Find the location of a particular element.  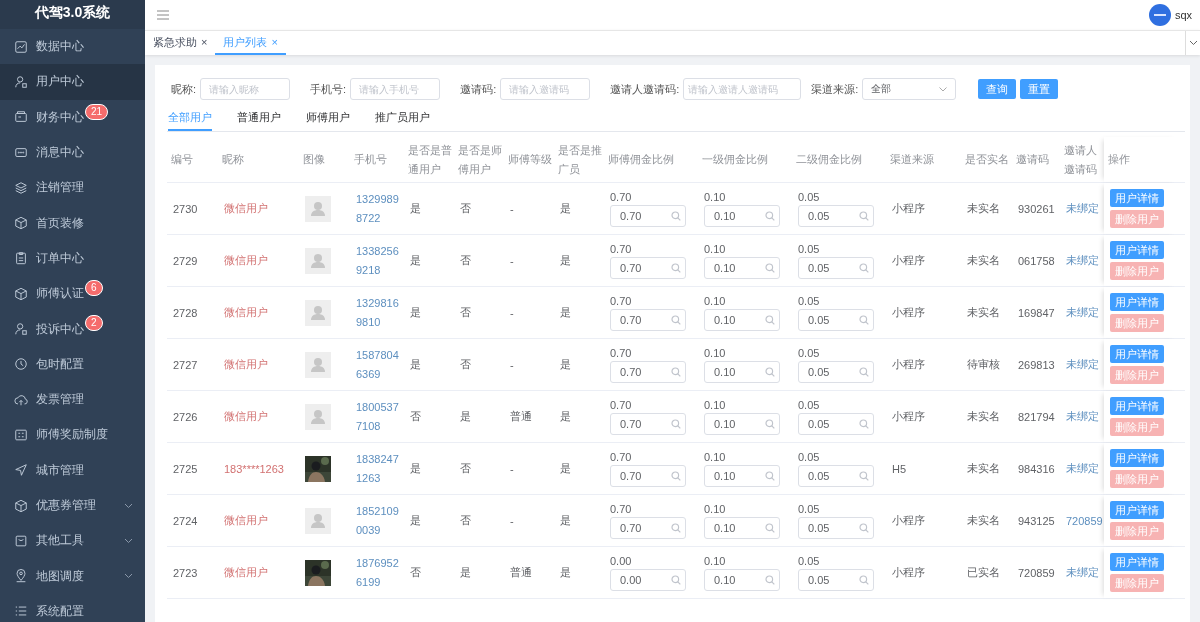

phone-link: 13382569218 is located at coordinates (380, 260).